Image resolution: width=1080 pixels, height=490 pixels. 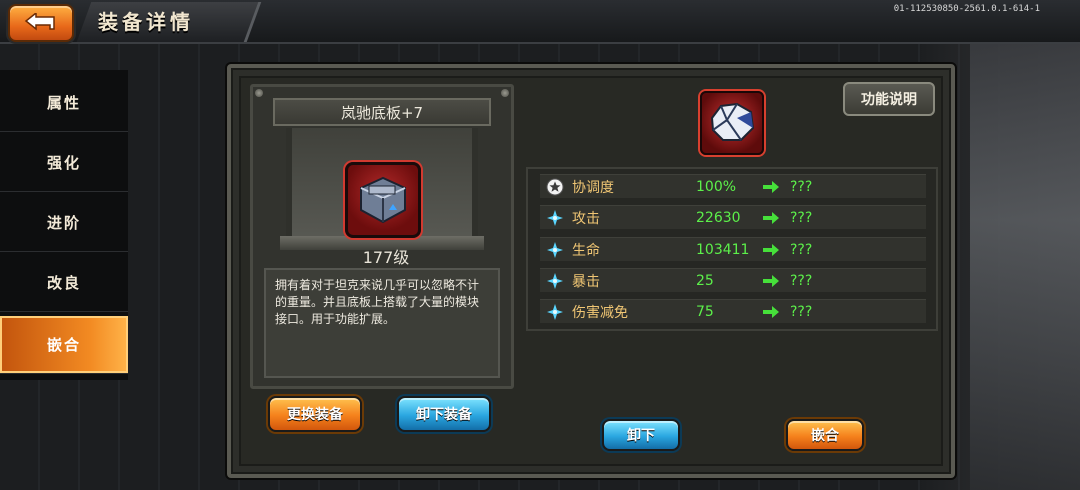 What do you see at coordinates (555, 187) in the screenshot?
I see `star-icon` at bounding box center [555, 187].